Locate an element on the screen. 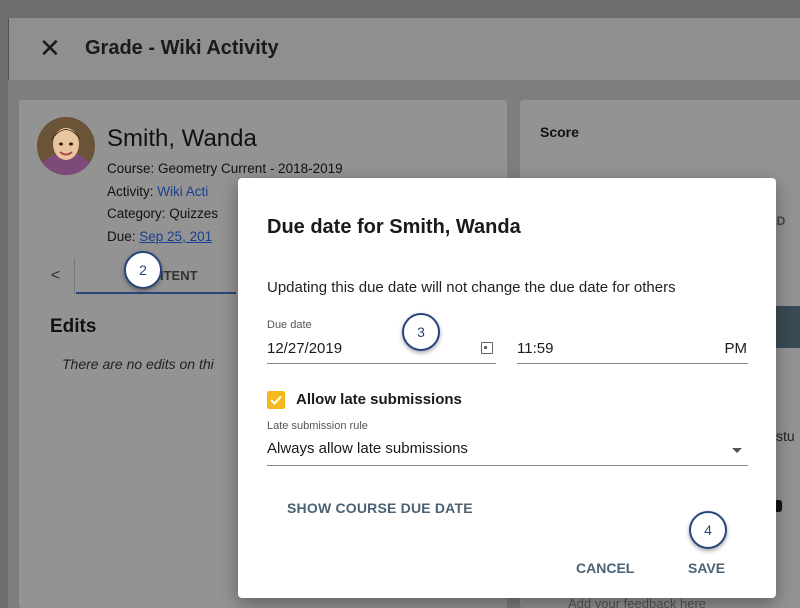 The image size is (800, 608). activity-link: Wiki Acti is located at coordinates (182, 191).